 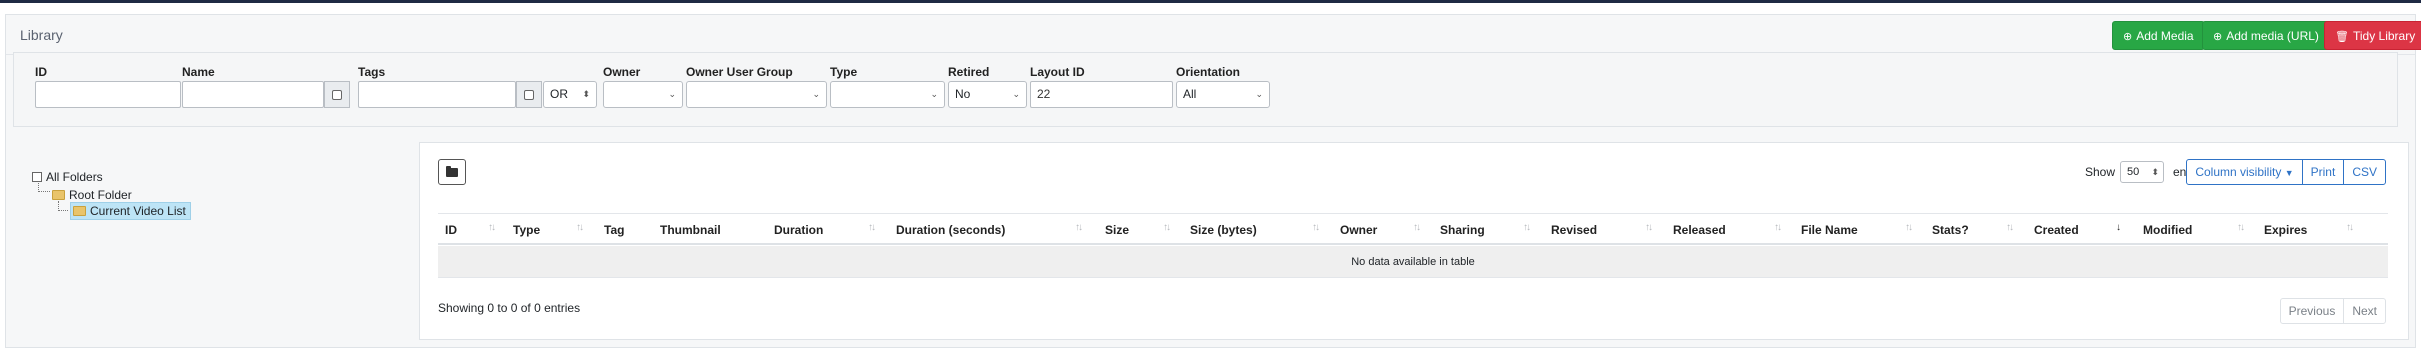 I want to click on owner-user-group-select: ⌄, so click(x=756, y=94).